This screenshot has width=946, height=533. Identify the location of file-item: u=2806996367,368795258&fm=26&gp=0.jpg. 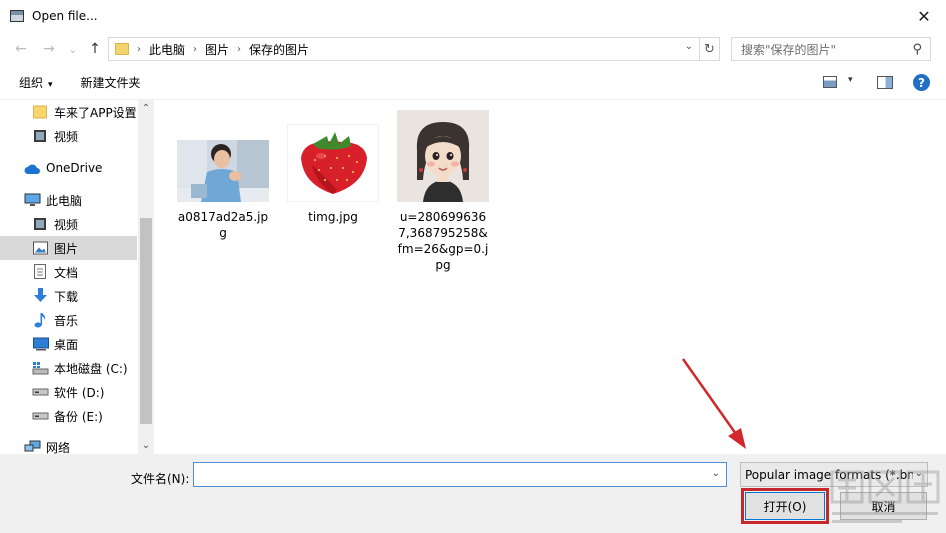
(443, 191).